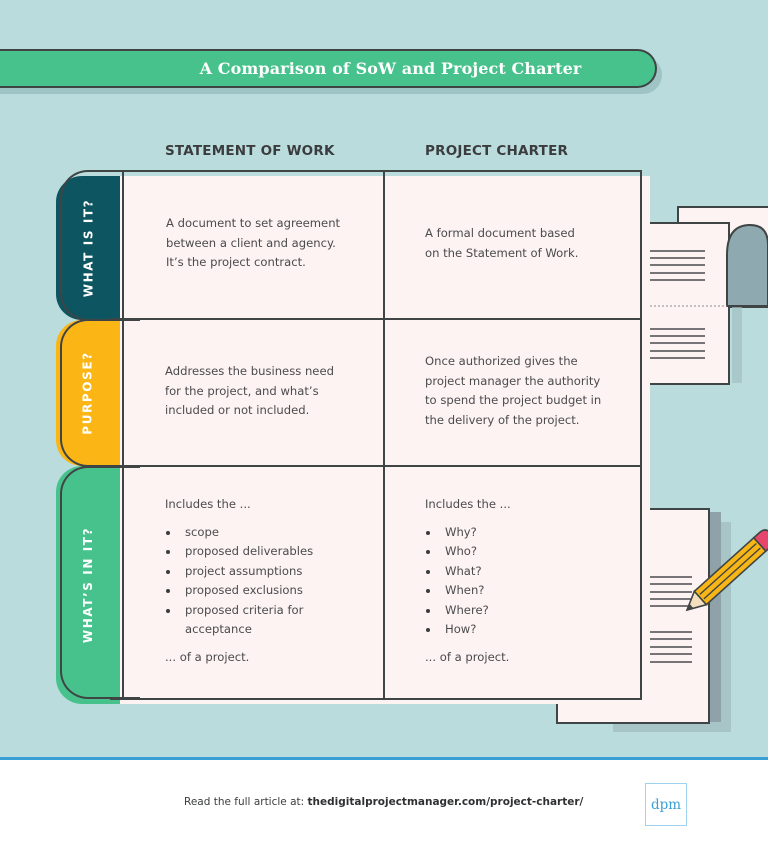  Describe the element at coordinates (250, 591) in the screenshot. I see `list-item: proposed exclusions` at that location.